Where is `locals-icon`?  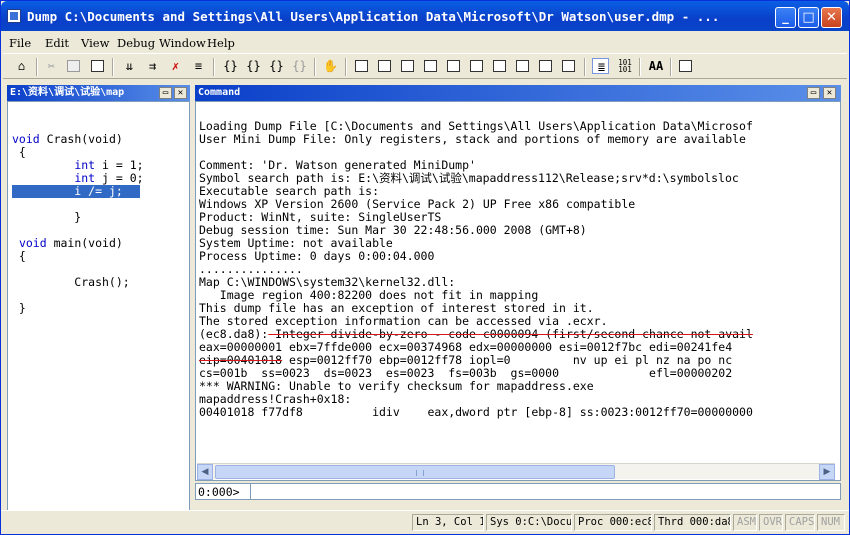
locals-icon is located at coordinates (407, 66).